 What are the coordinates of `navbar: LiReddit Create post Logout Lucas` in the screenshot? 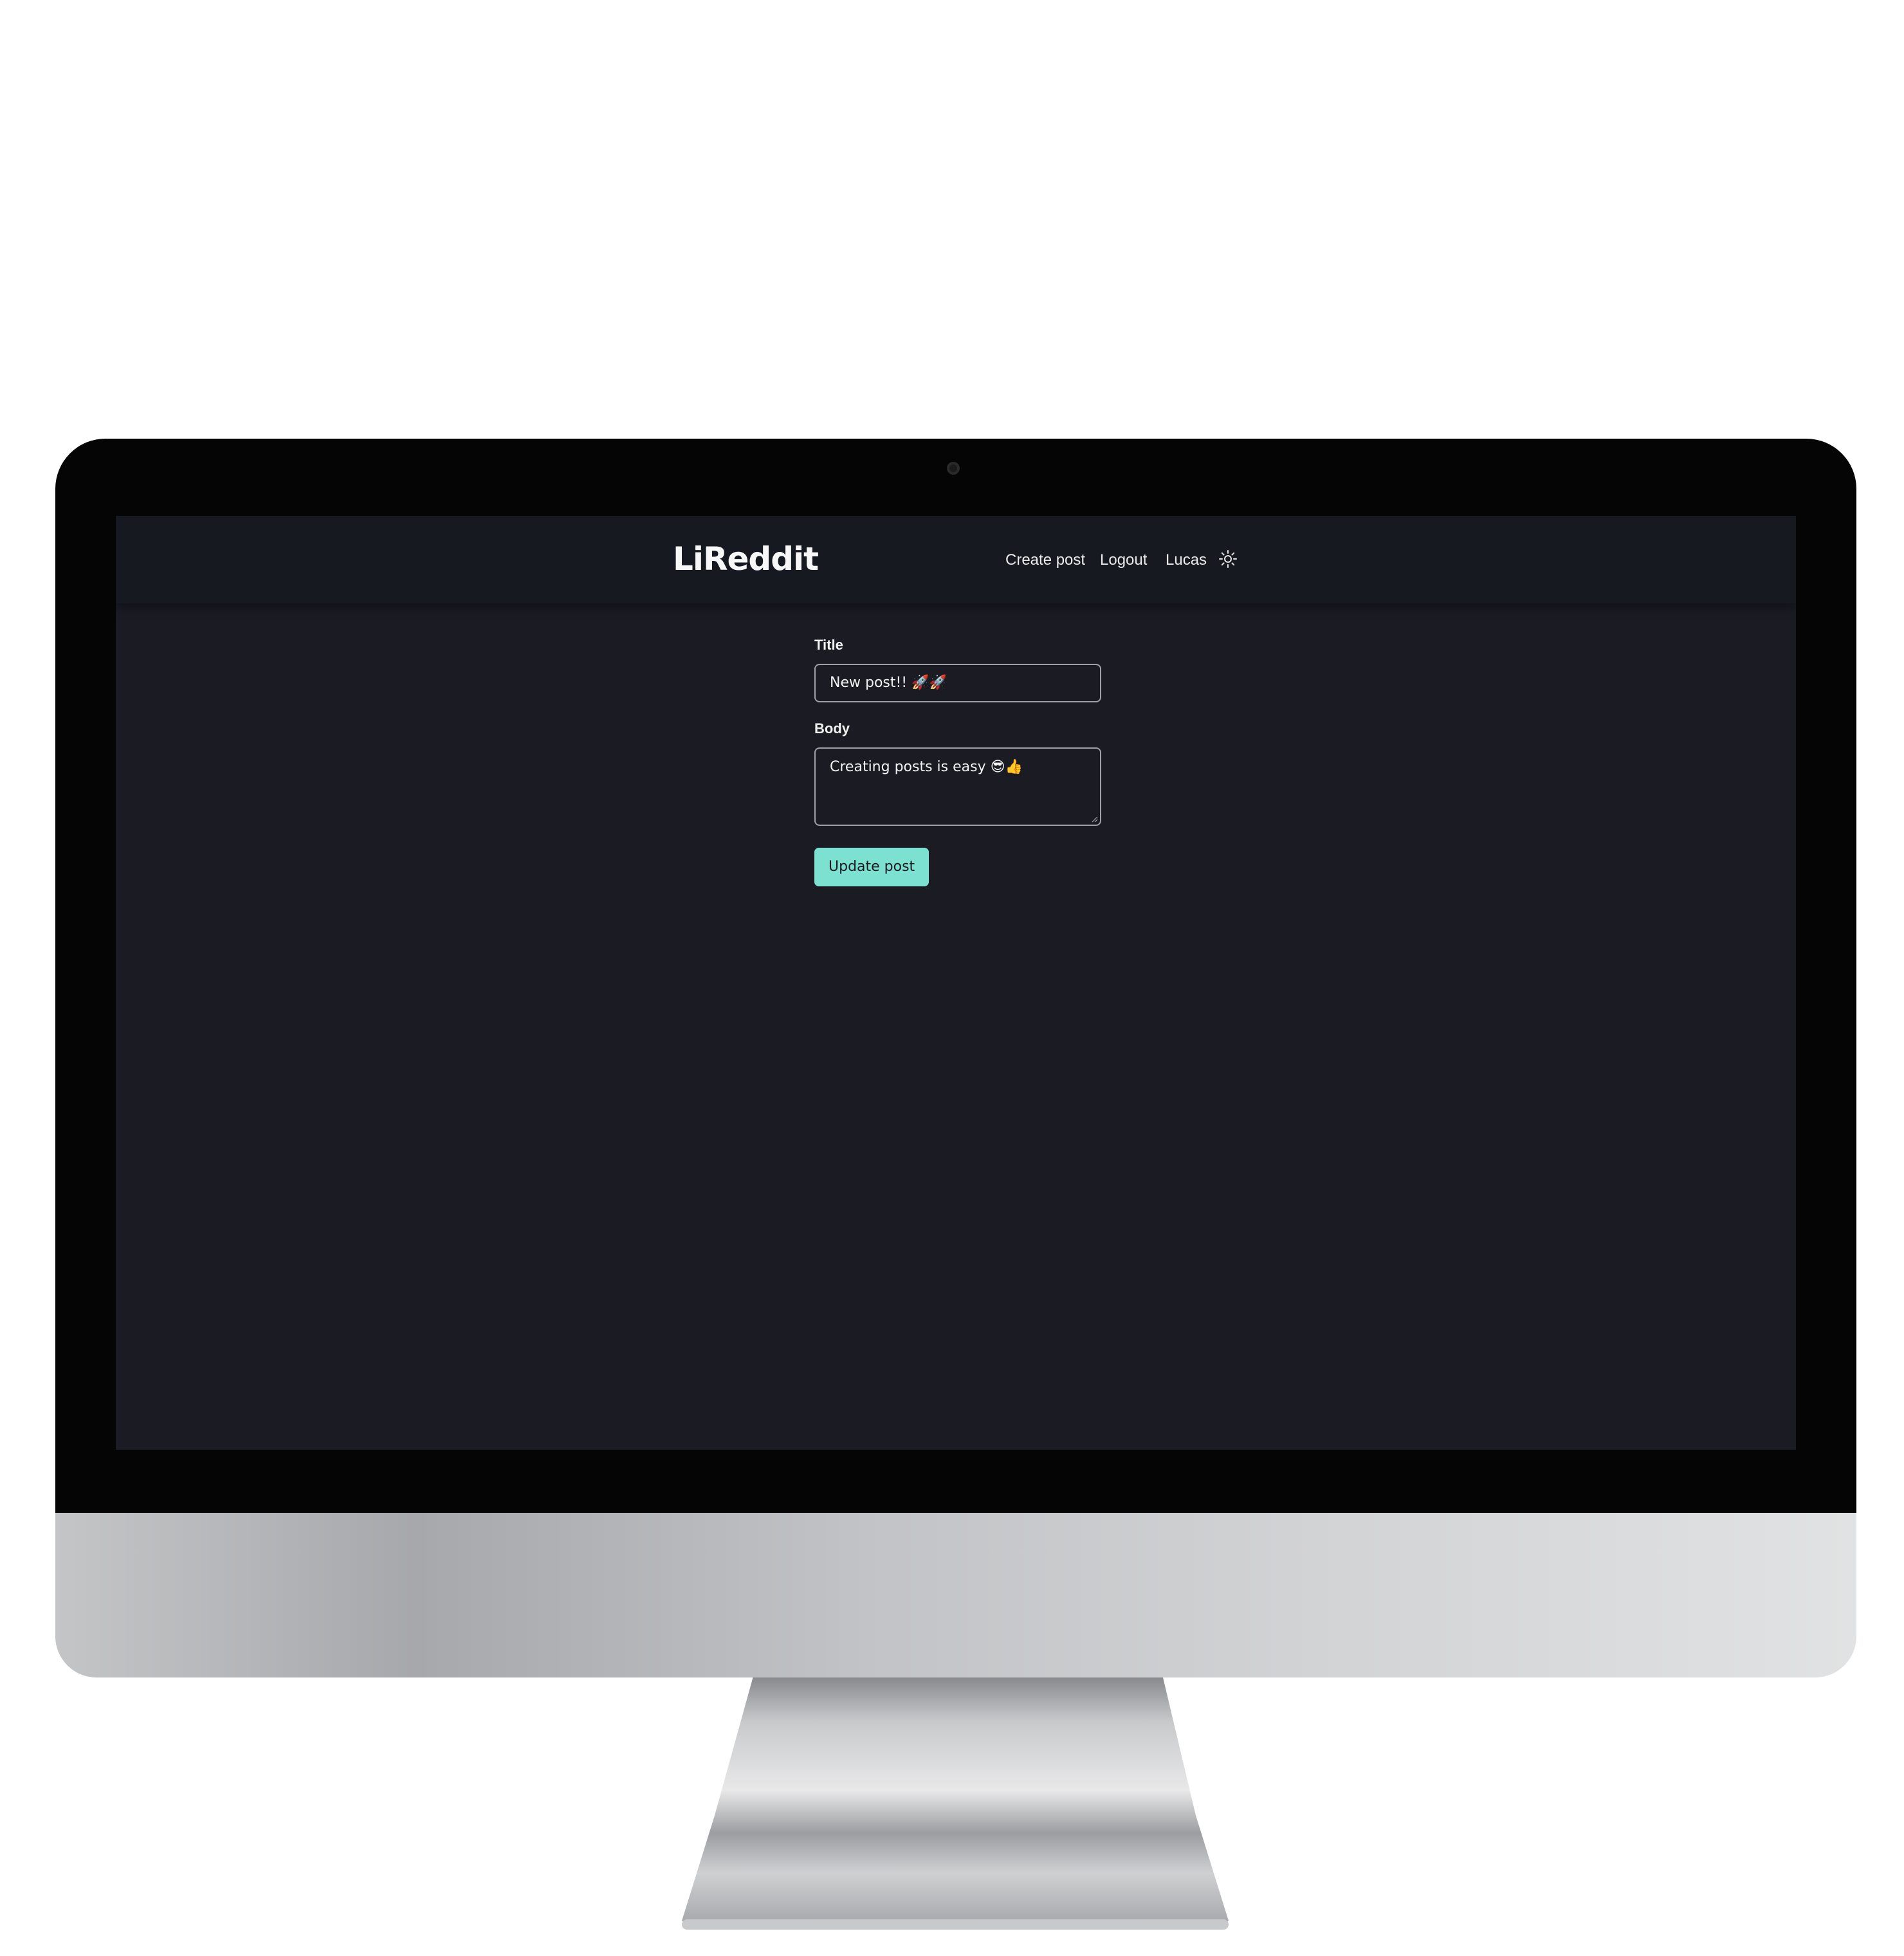 It's located at (956, 559).